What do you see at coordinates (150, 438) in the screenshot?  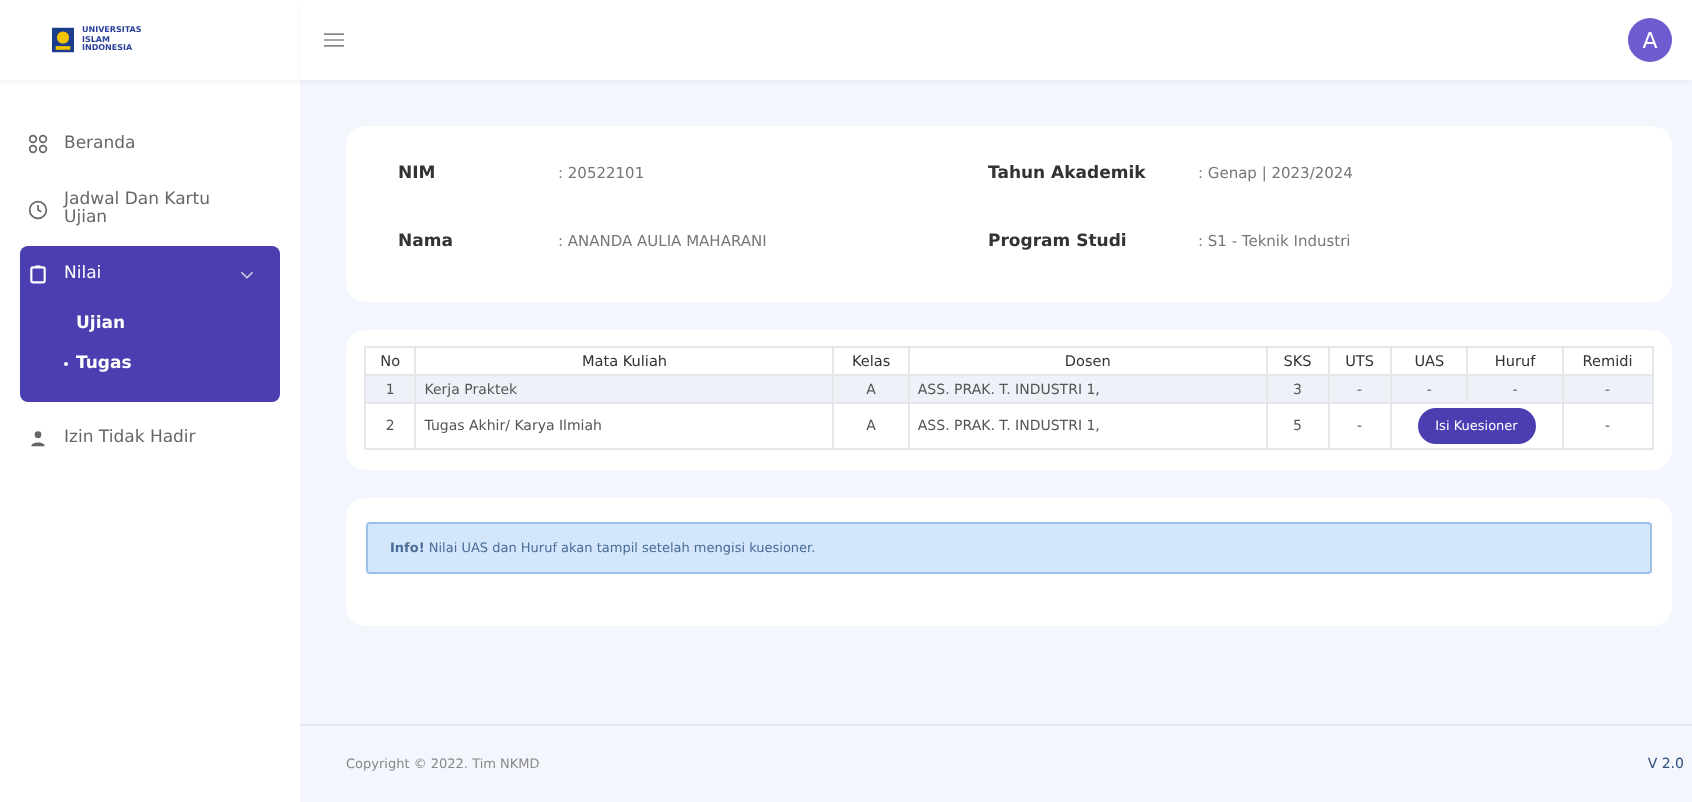 I see `sidebar-item: Izin Tidak Hadir` at bounding box center [150, 438].